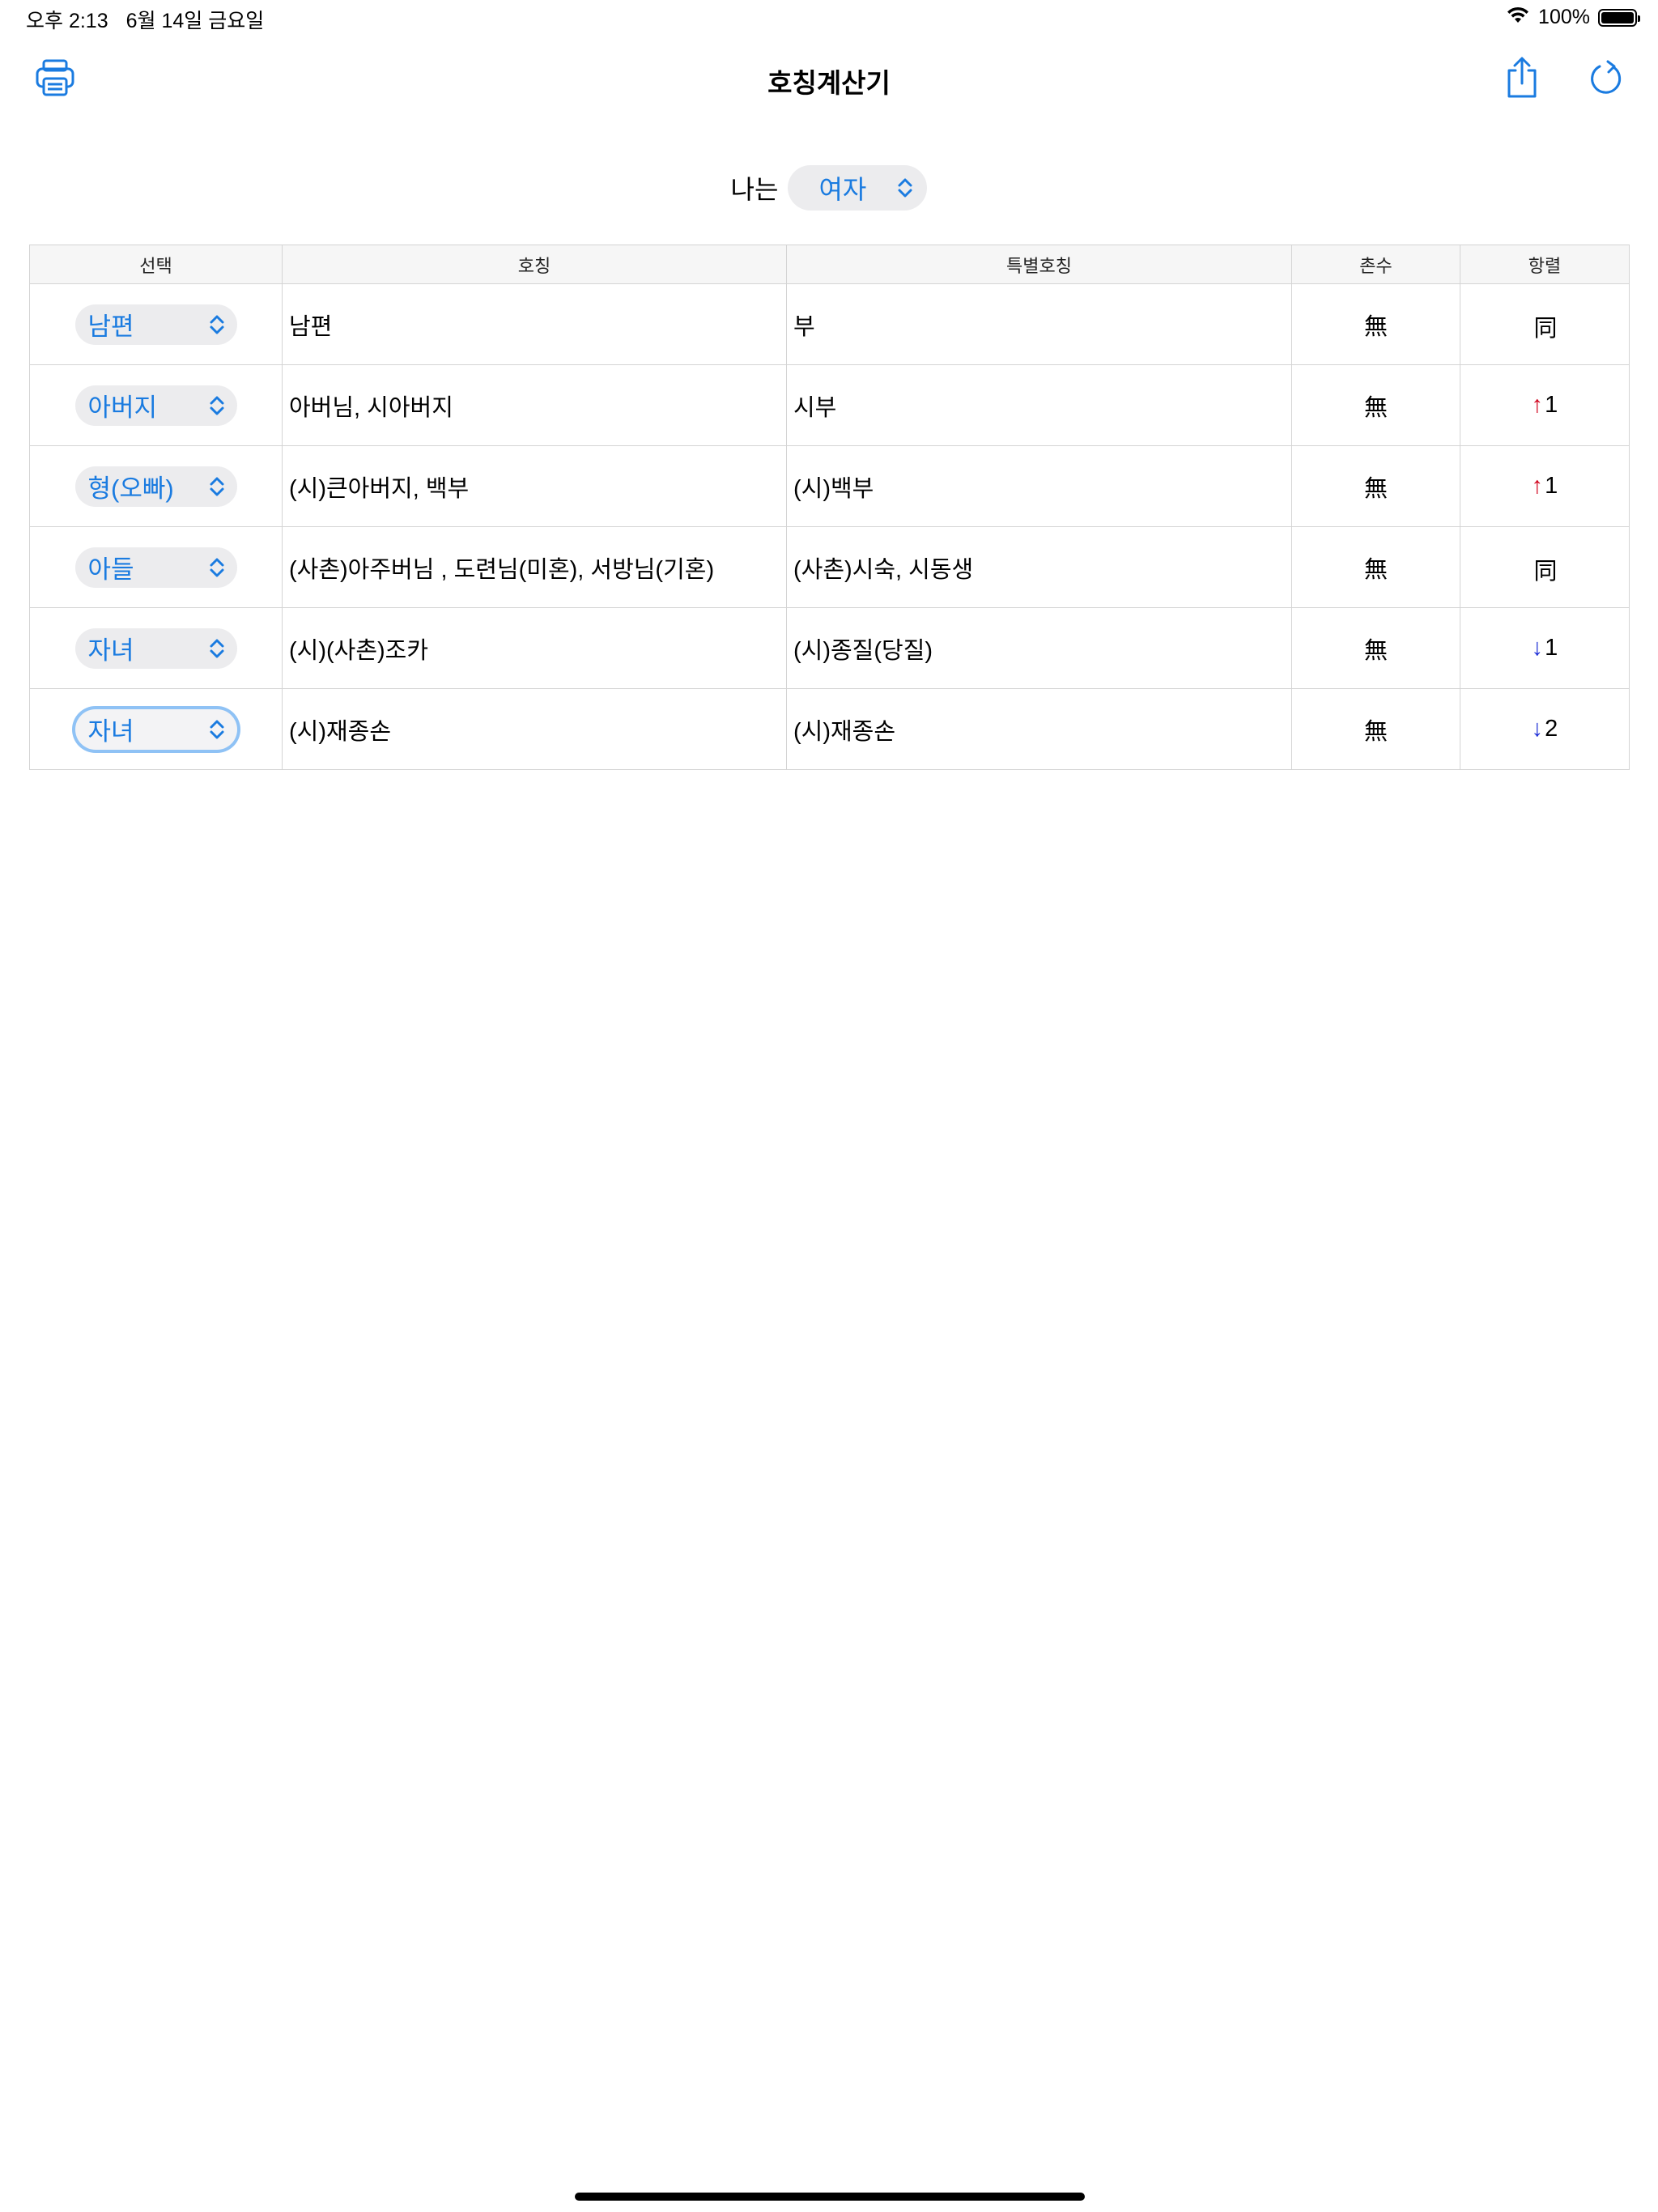 The width and height of the screenshot is (1658, 2212). I want to click on status-right: 100%, so click(1573, 18).